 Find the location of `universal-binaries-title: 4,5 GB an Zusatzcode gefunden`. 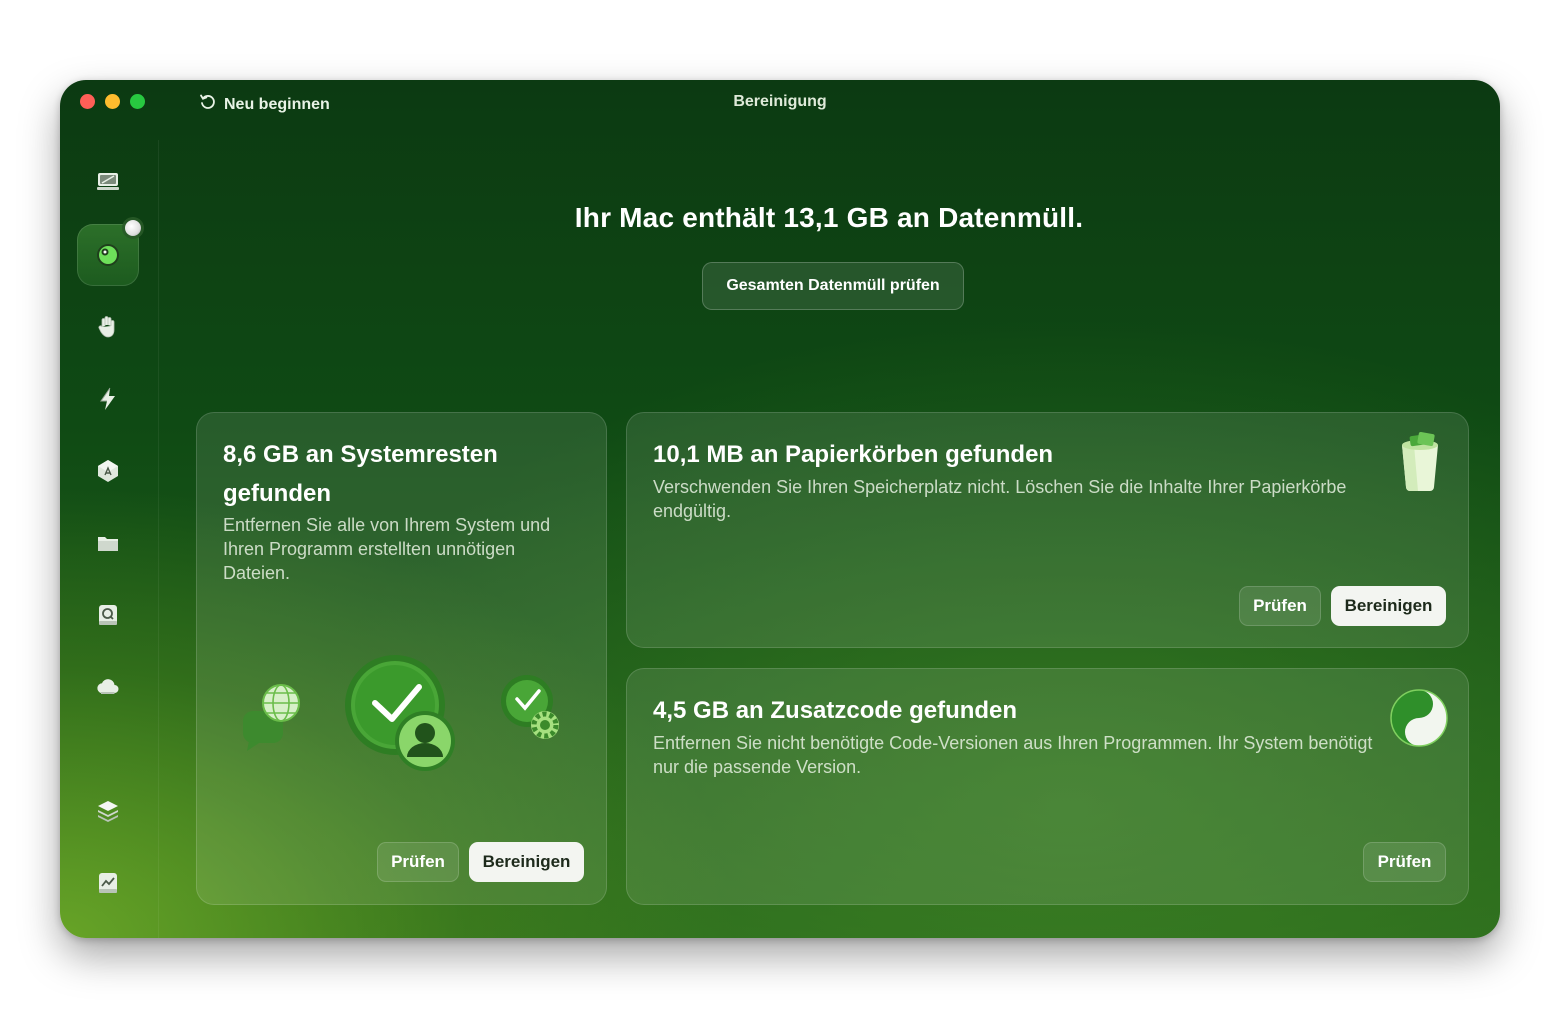

universal-binaries-title: 4,5 GB an Zusatzcode gefunden is located at coordinates (835, 710).